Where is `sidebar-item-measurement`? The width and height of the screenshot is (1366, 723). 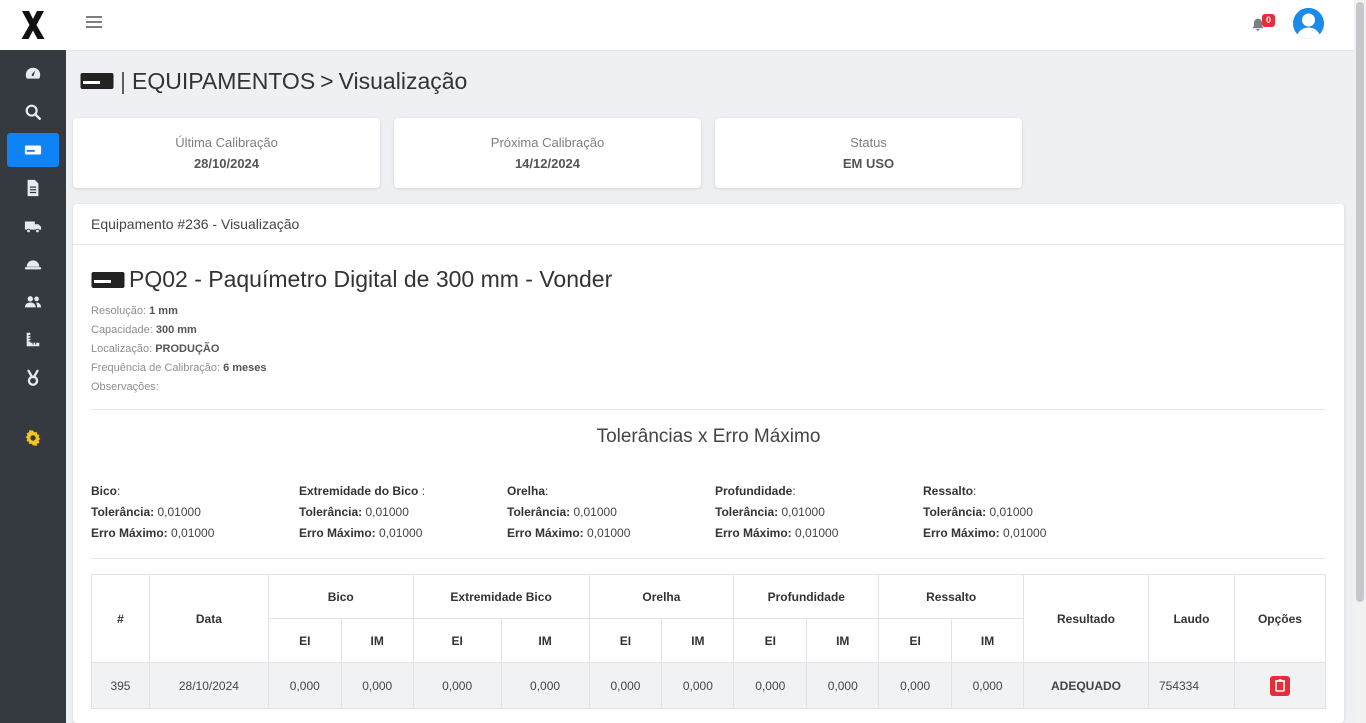
sidebar-item-measurement is located at coordinates (33, 340).